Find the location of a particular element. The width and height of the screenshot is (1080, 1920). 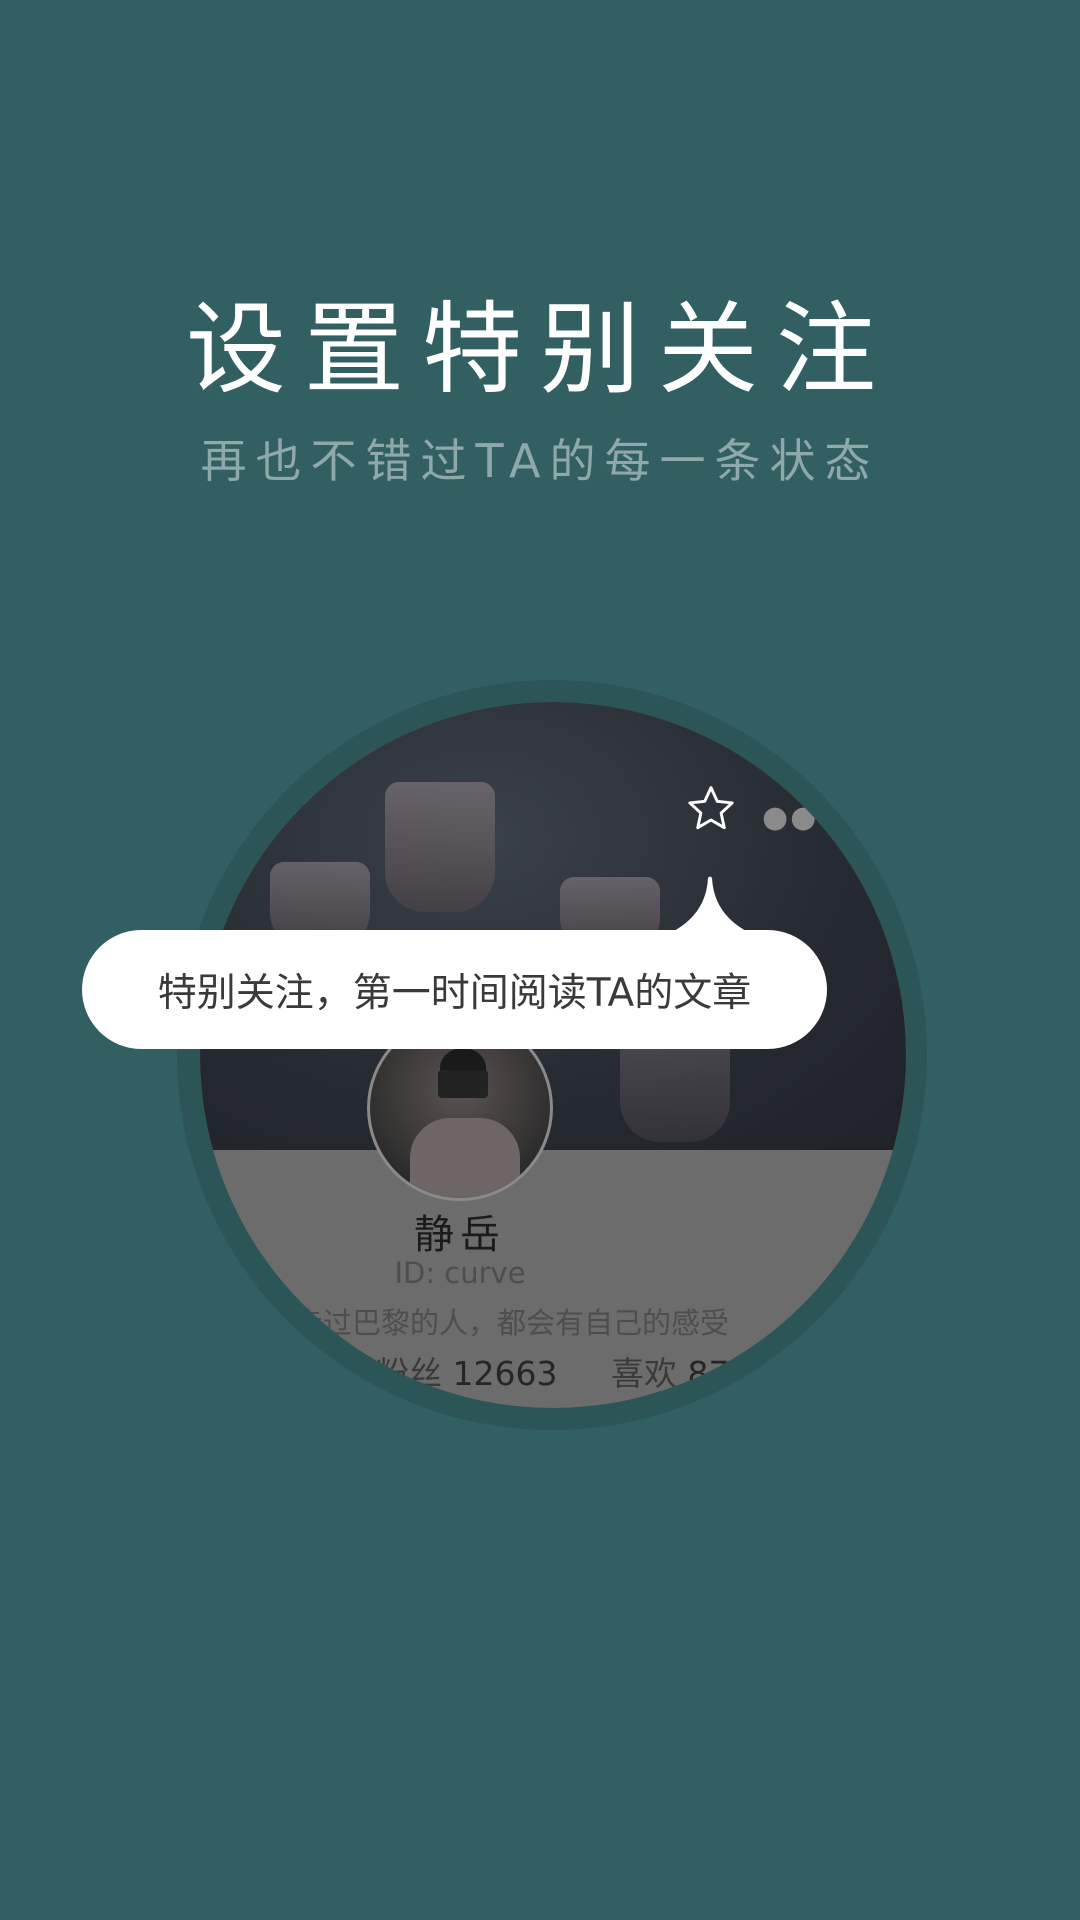

stat-likes-label: 喜欢 is located at coordinates (644, 1373).